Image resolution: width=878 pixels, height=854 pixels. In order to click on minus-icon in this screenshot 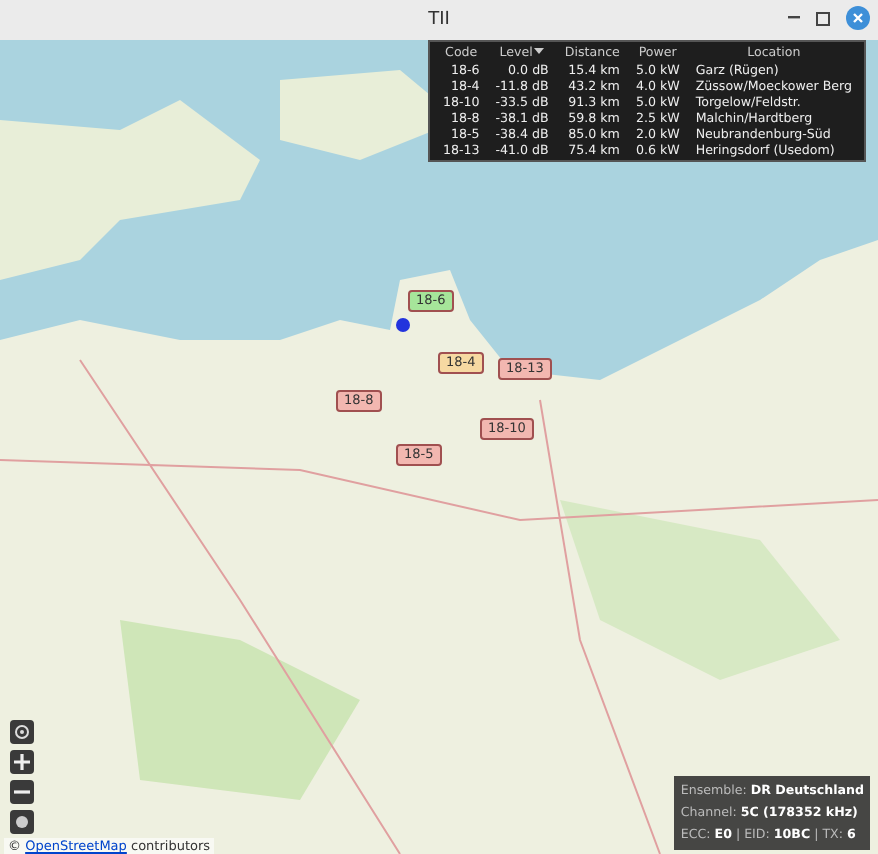, I will do `click(22, 792)`.